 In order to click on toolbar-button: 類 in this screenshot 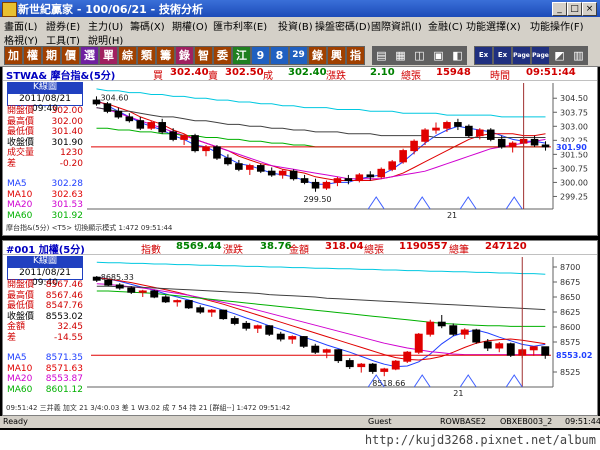, I will do `click(146, 55)`.